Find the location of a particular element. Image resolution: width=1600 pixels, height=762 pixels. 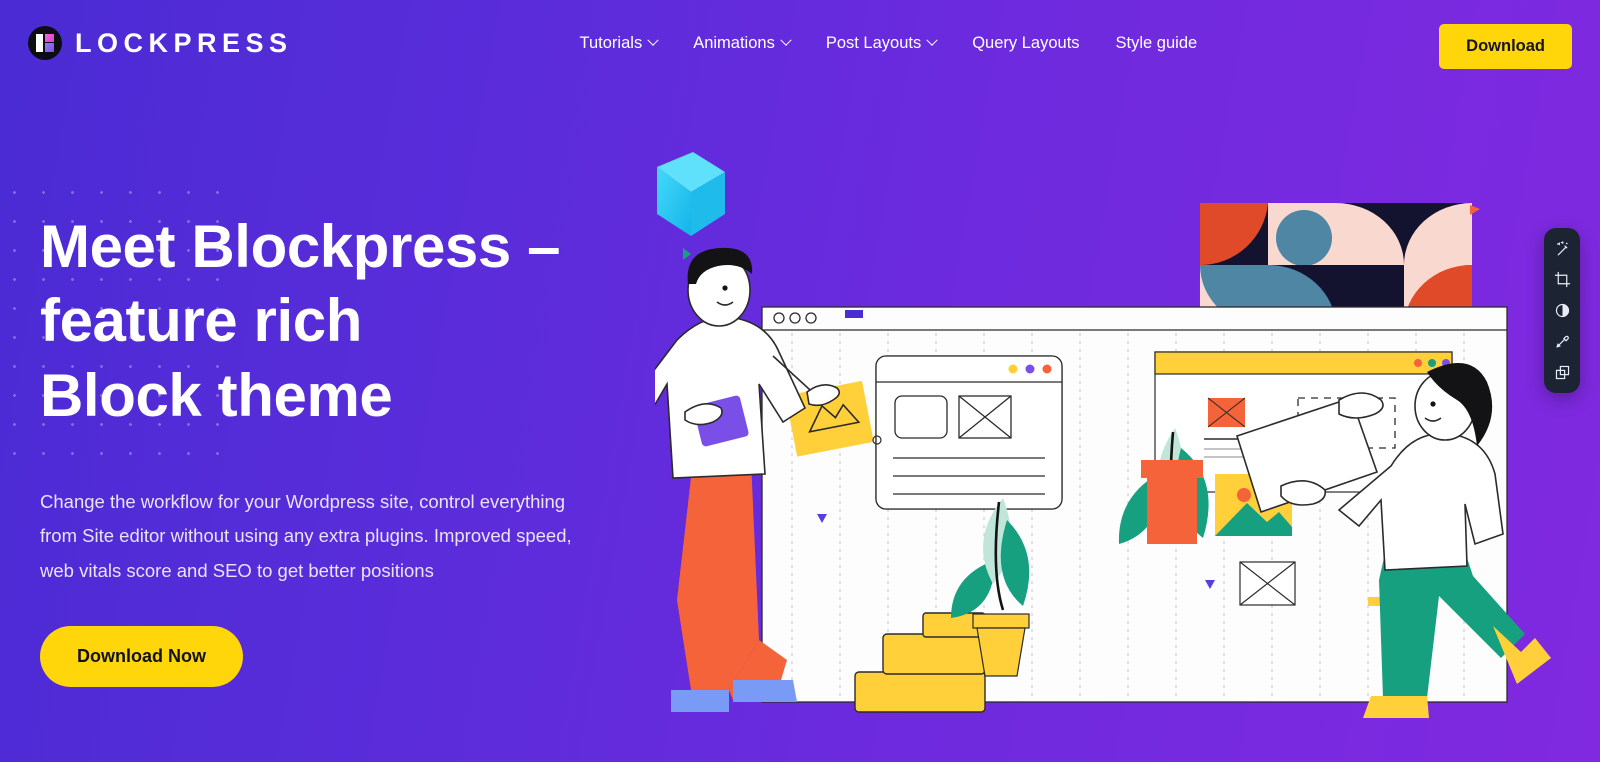

nav-item-style-guide: Style guide is located at coordinates (1157, 43).